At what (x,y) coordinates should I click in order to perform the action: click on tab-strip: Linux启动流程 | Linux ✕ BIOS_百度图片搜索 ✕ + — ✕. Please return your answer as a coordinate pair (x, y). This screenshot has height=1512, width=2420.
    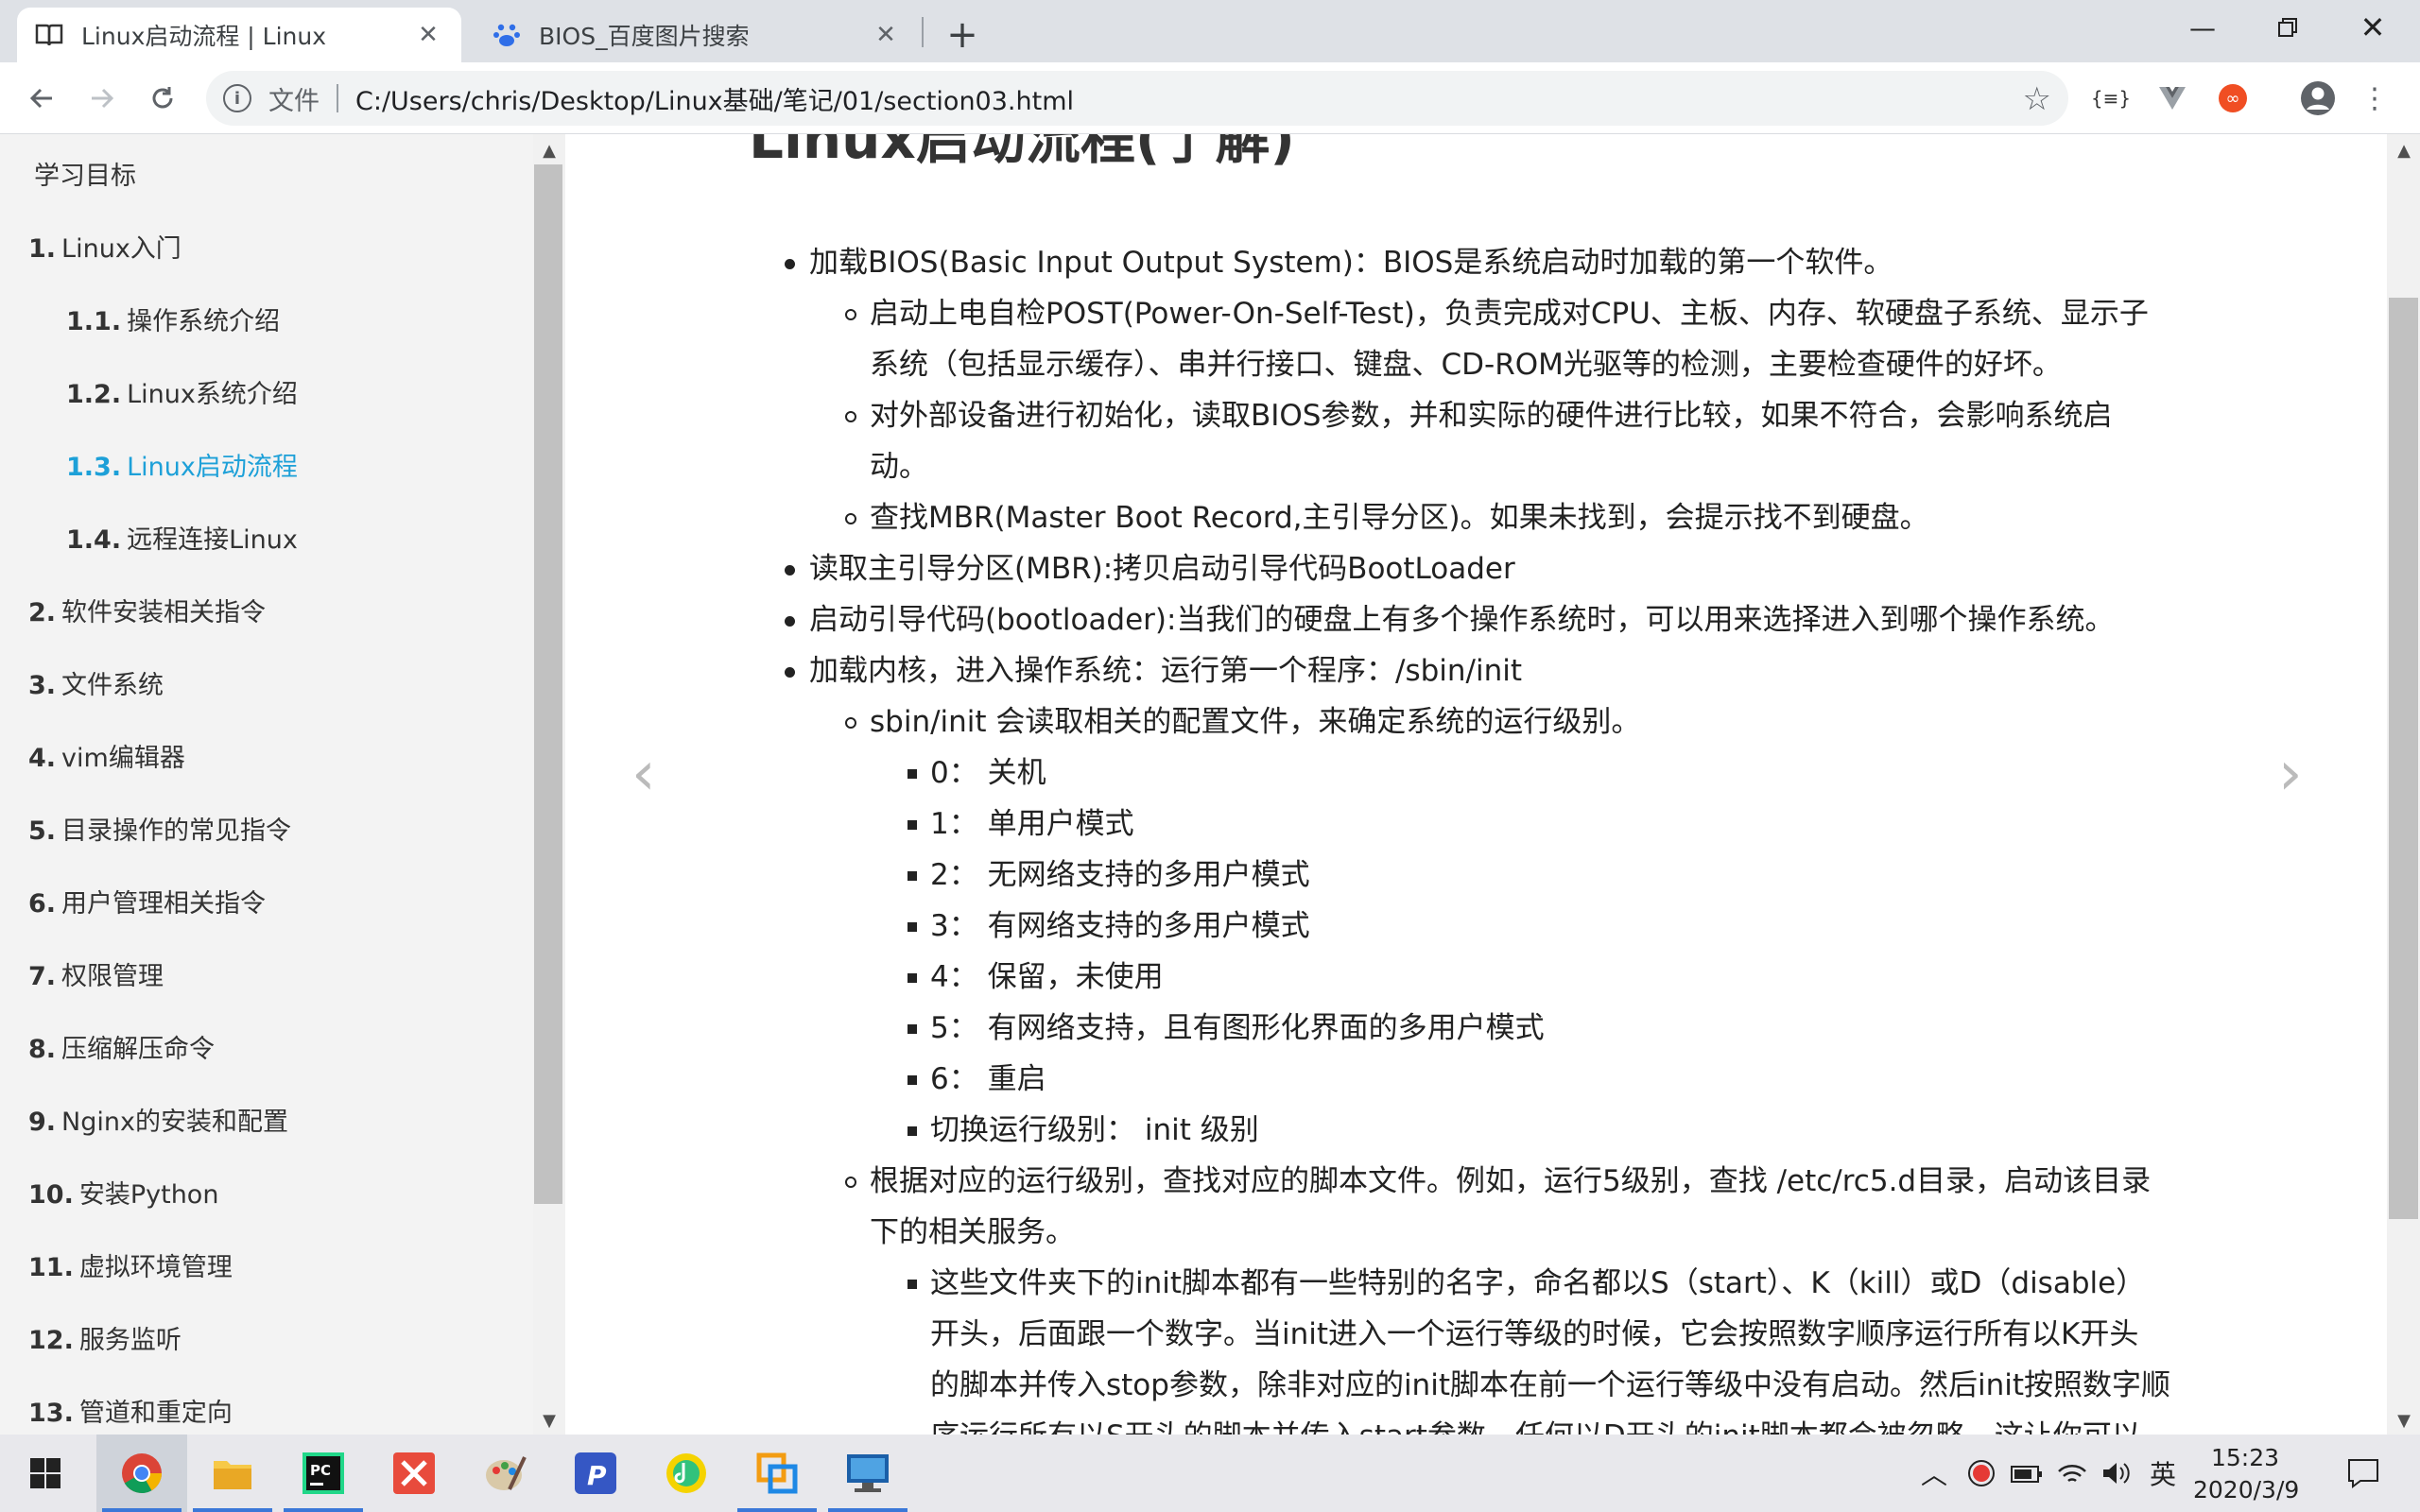
    Looking at the image, I should click on (1210, 31).